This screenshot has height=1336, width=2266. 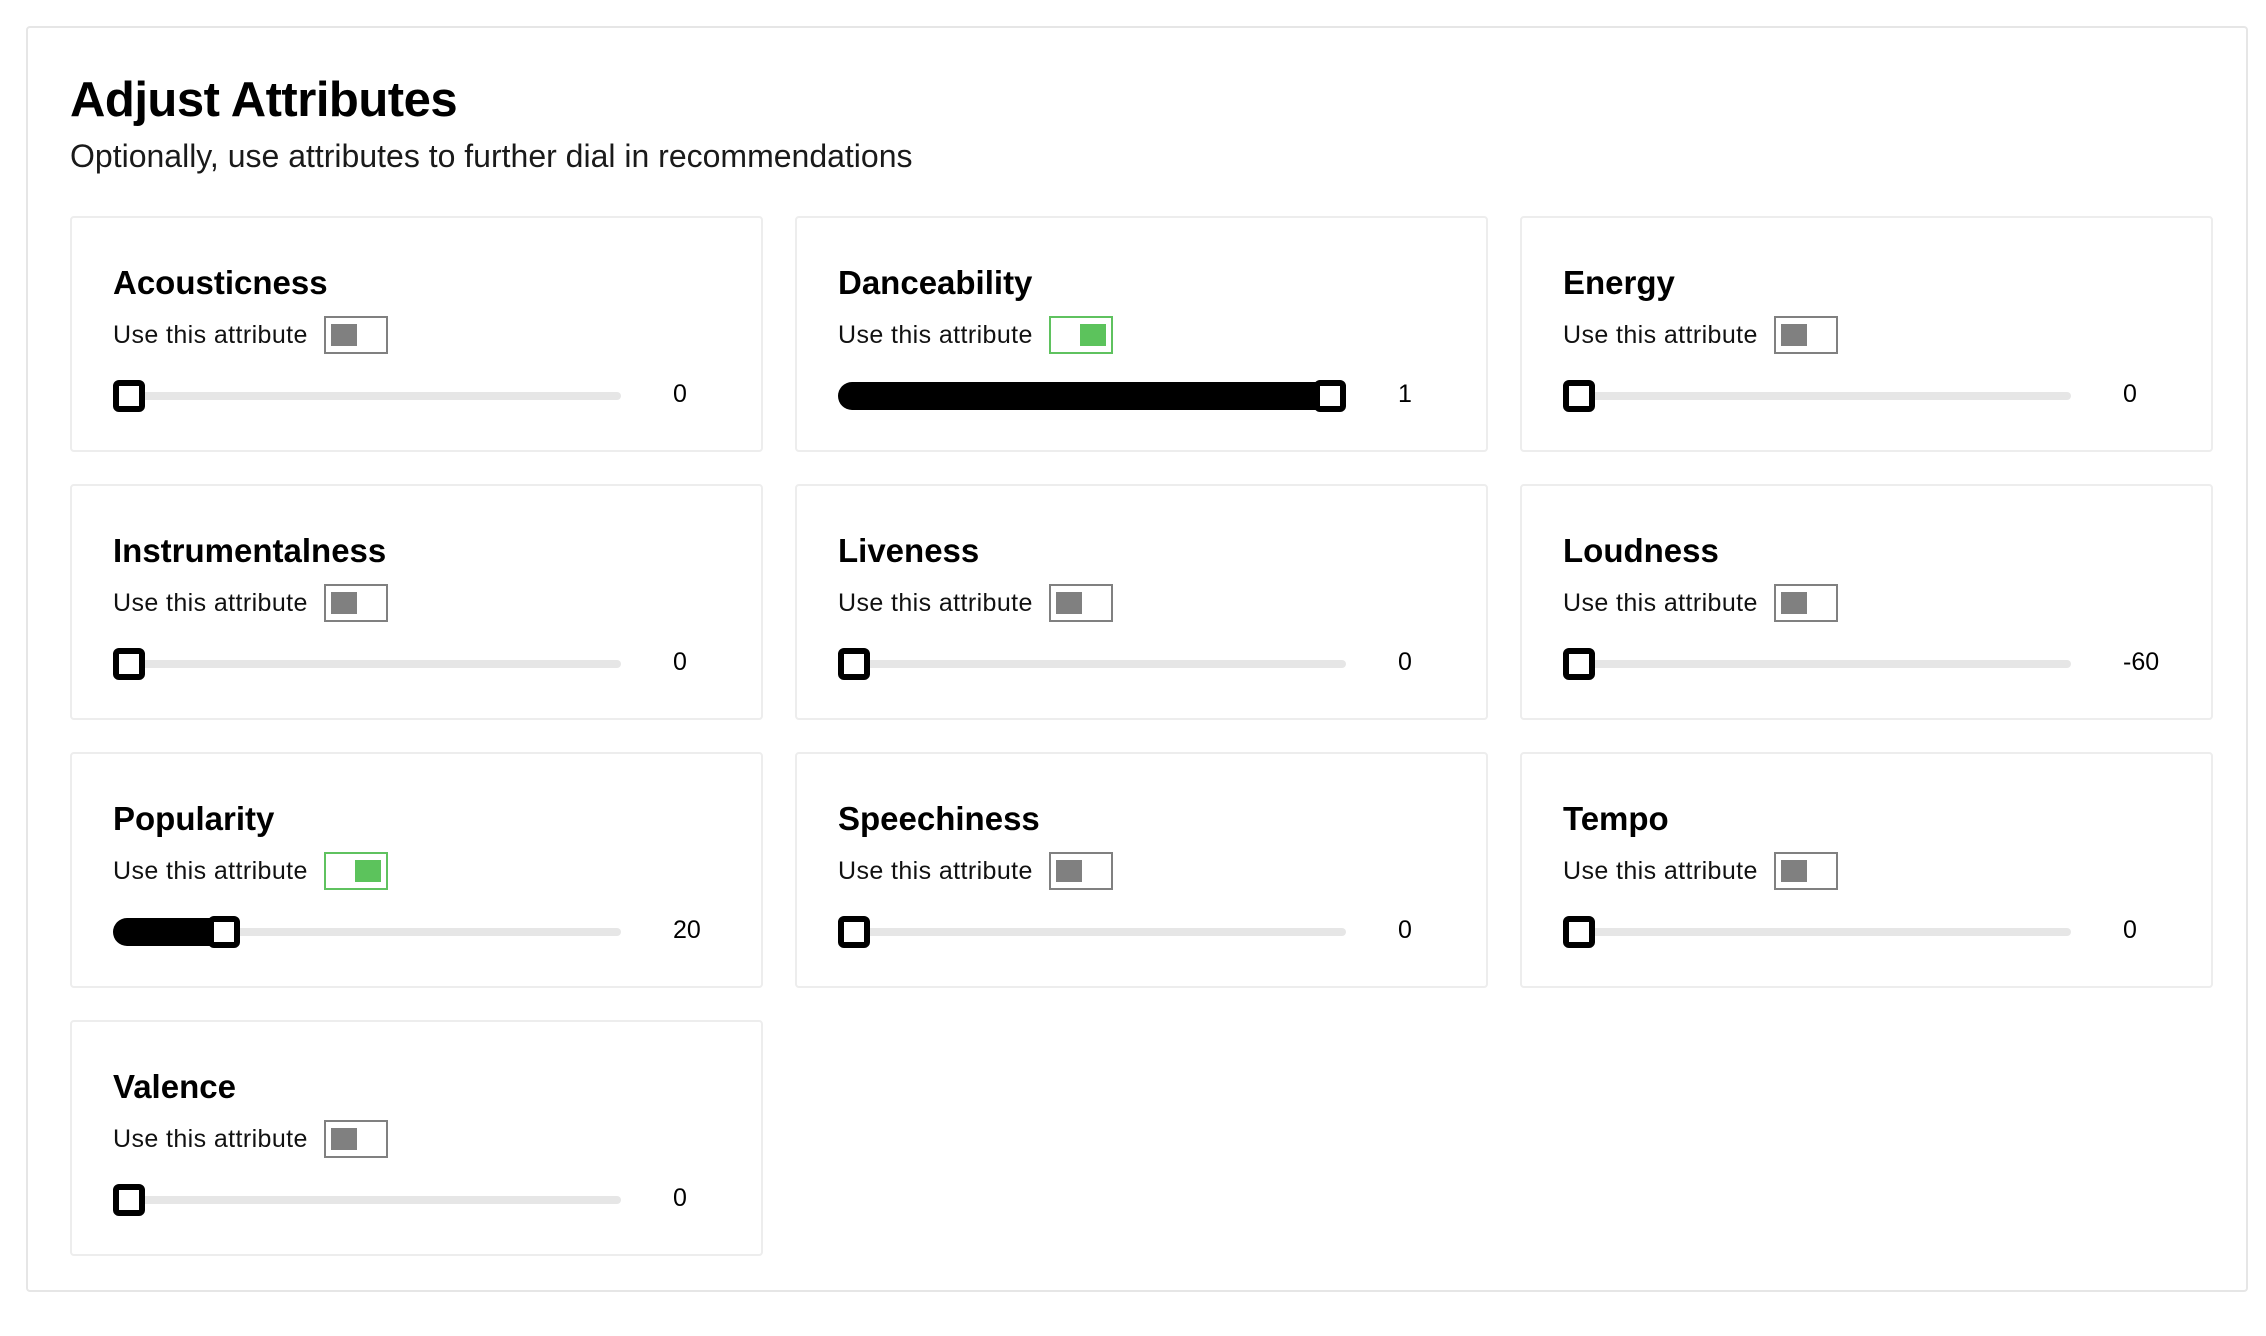 What do you see at coordinates (416, 602) in the screenshot?
I see `attribute-card-instrumentalness: Instrumentalness Use this attribute 0` at bounding box center [416, 602].